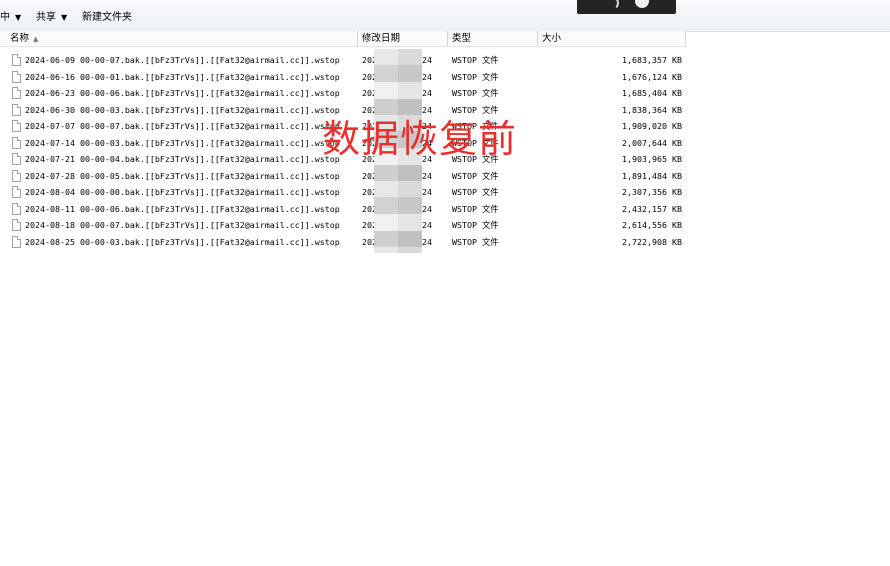 The height and width of the screenshot is (566, 890). What do you see at coordinates (652, 109) in the screenshot?
I see `file-size: 1,838,364 KB` at bounding box center [652, 109].